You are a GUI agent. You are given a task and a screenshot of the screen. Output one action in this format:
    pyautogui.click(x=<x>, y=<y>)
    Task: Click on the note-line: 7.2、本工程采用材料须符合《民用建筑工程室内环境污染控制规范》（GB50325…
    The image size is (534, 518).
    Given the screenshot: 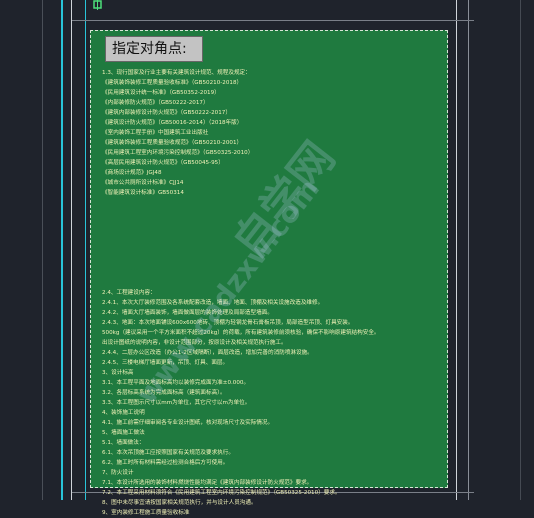 What is the action you would take?
    pyautogui.click(x=221, y=493)
    